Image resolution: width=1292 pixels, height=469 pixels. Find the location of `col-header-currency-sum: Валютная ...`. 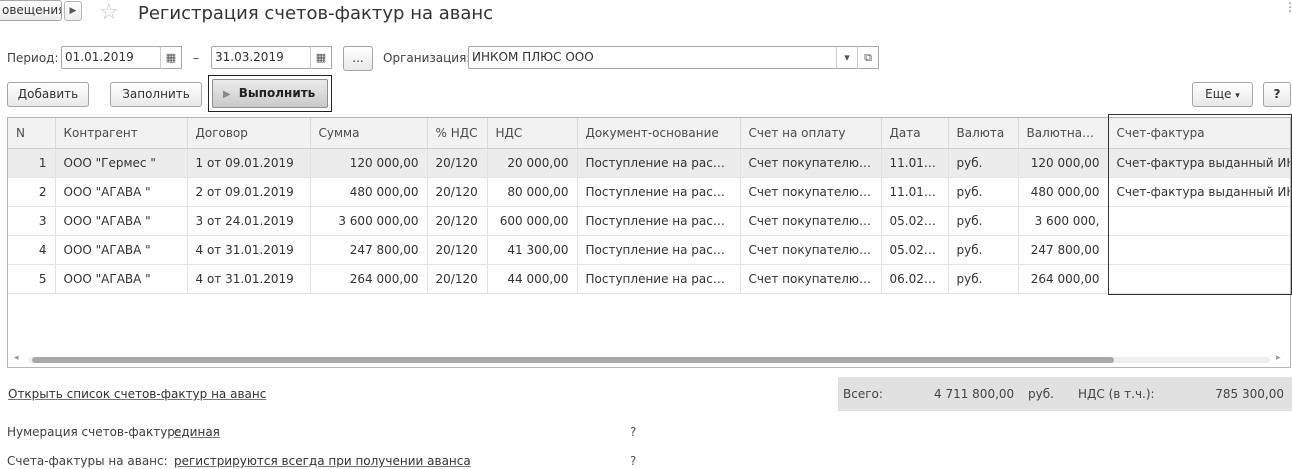

col-header-currency-sum: Валютная ... is located at coordinates (1063, 133).